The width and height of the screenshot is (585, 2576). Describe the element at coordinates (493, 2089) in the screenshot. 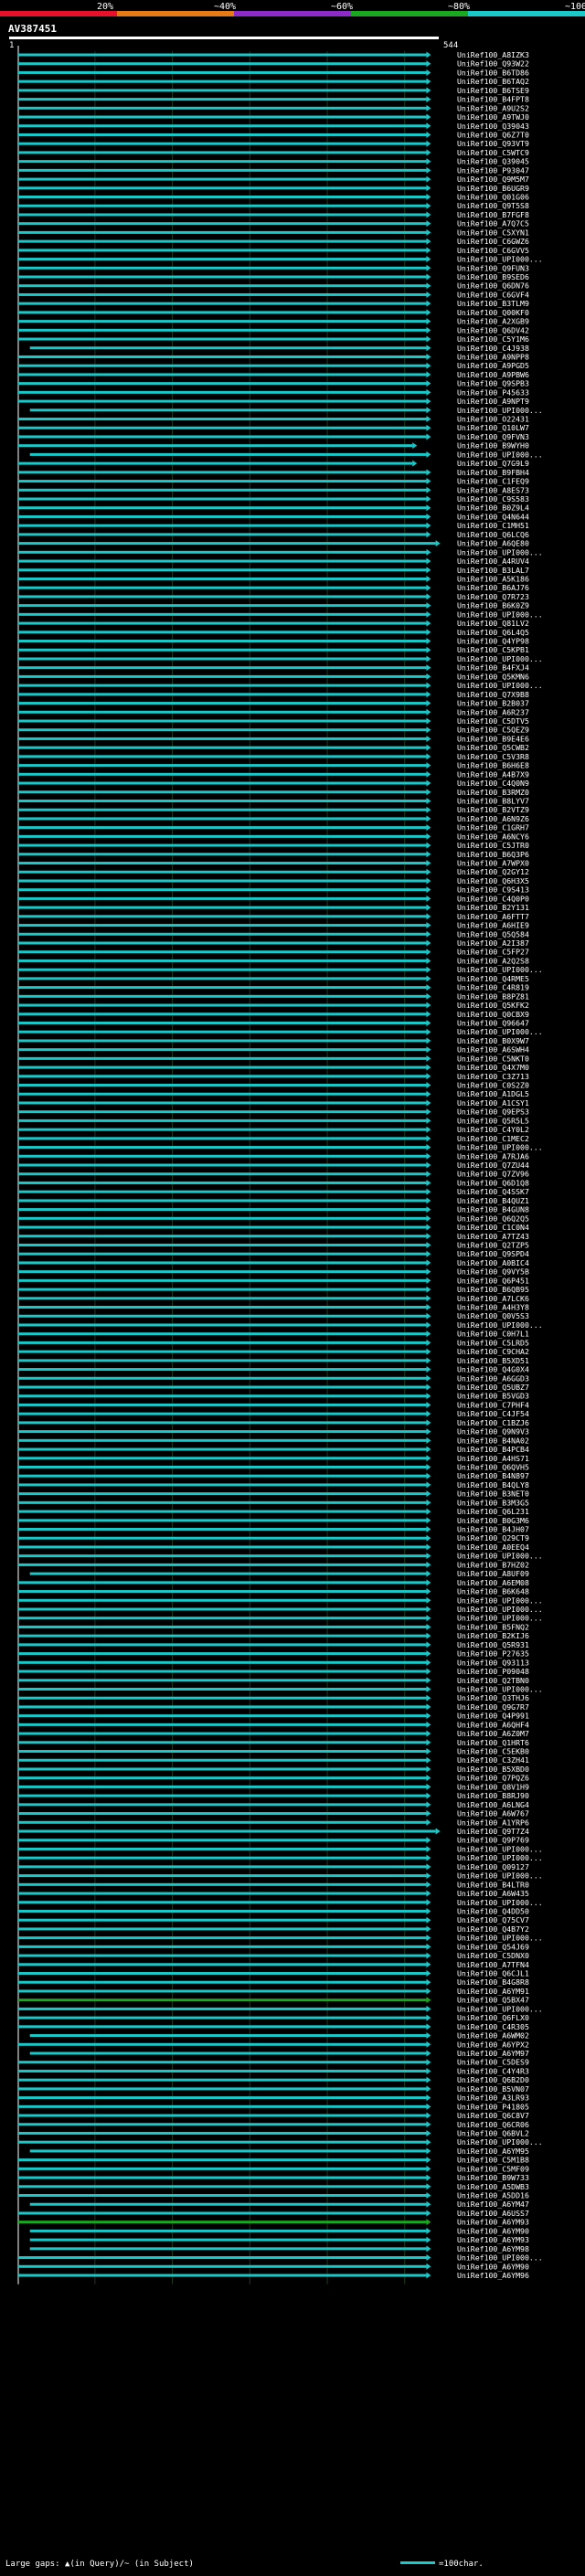

I see `hit-label: UniRef100_B5VN07` at that location.